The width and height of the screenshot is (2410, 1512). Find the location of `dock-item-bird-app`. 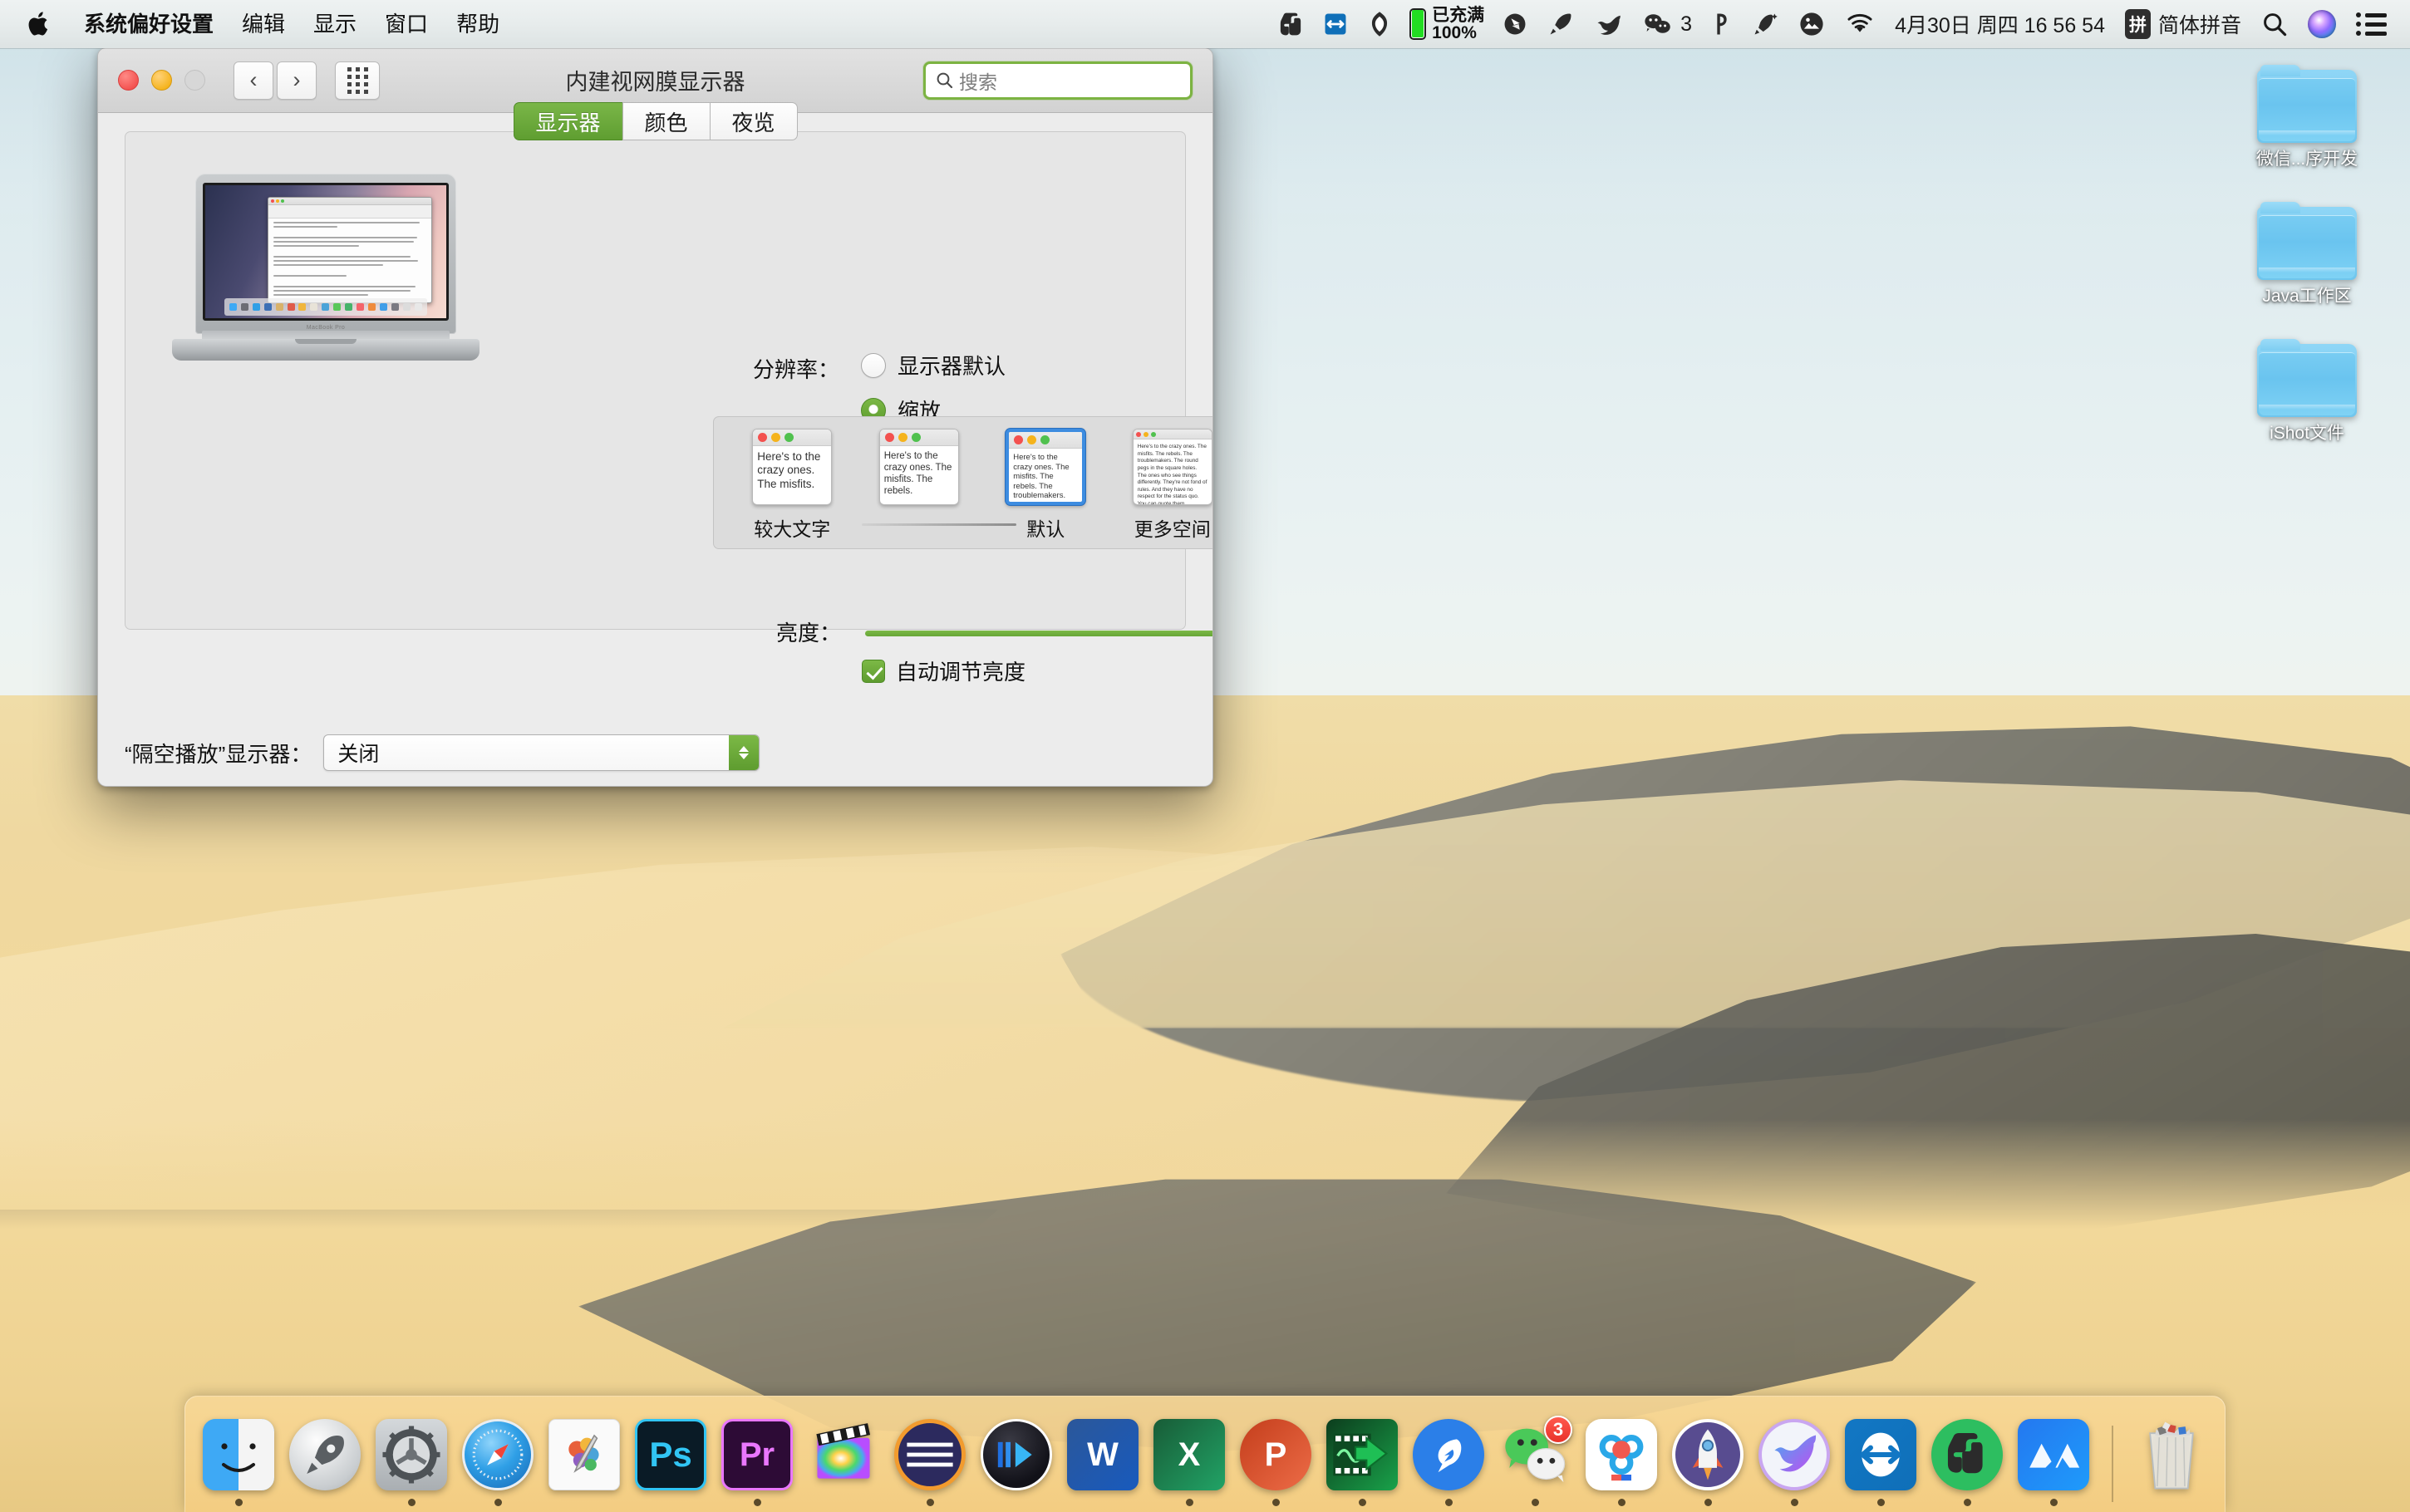

dock-item-bird-app is located at coordinates (1794, 1466).